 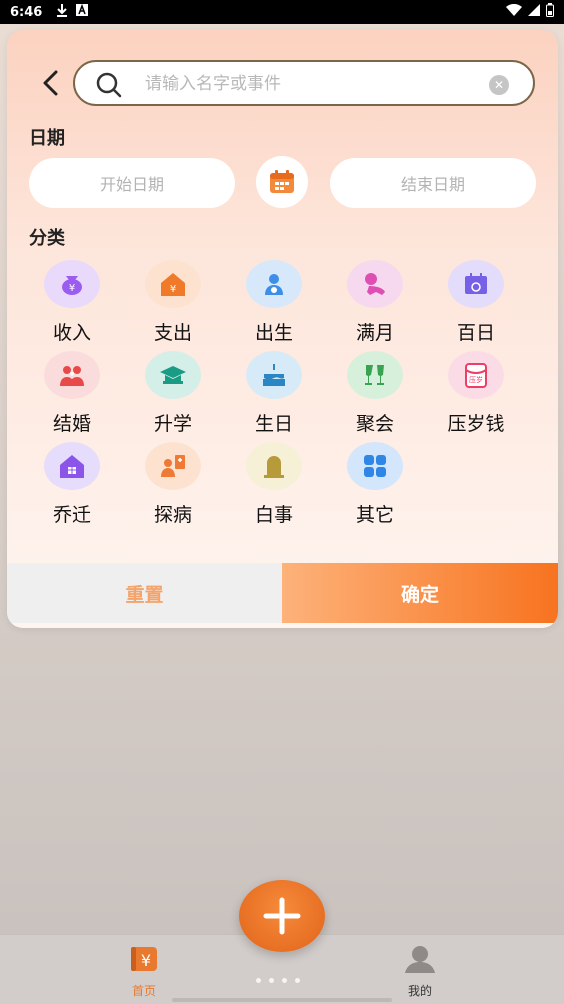 I want to click on chevron-left-icon, so click(x=50, y=83).